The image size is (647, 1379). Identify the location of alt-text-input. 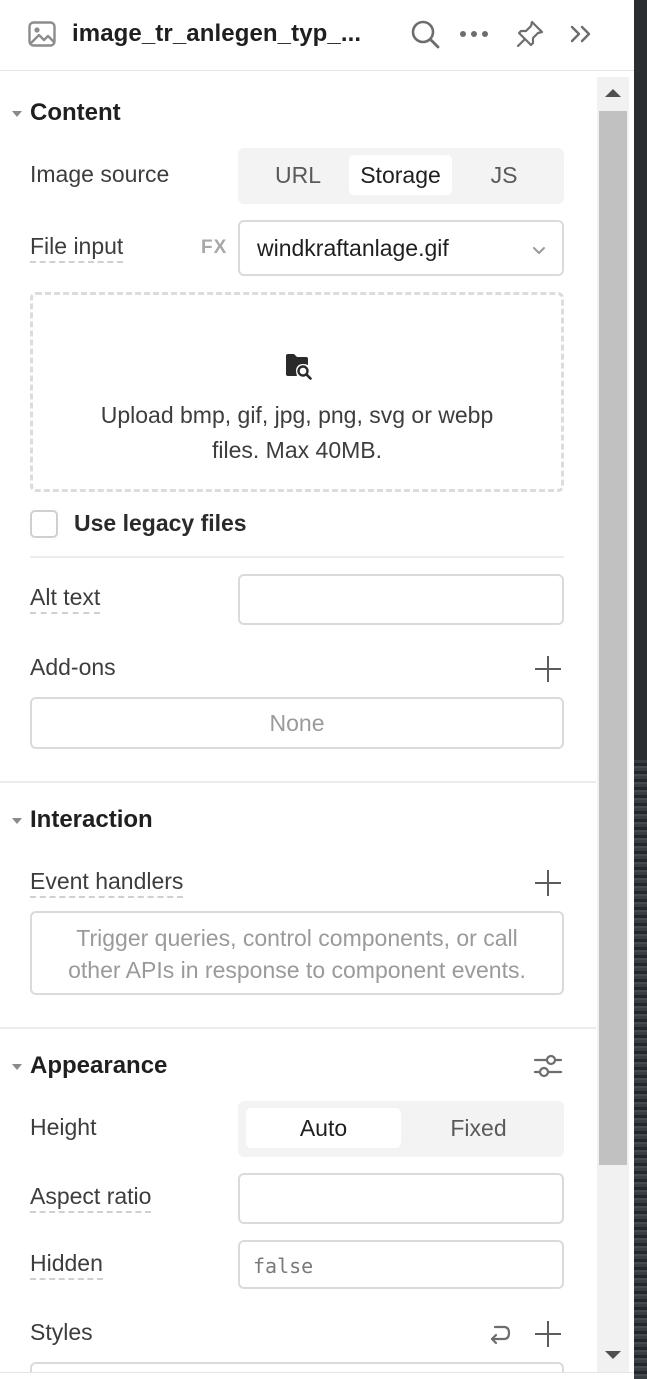
(401, 599).